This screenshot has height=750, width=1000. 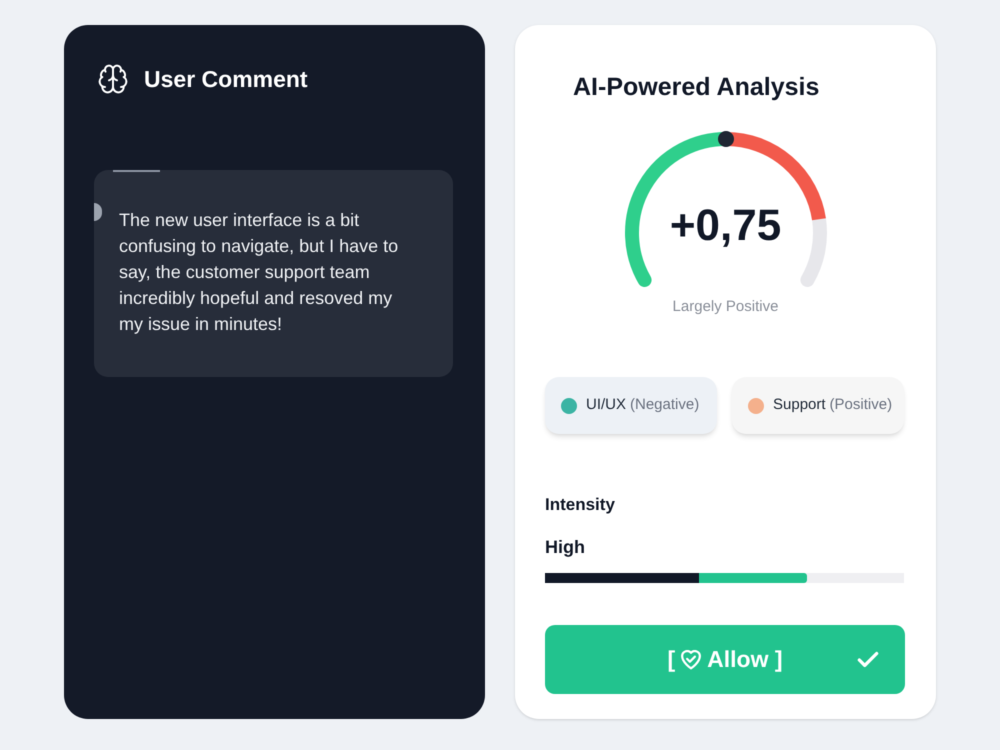 What do you see at coordinates (691, 660) in the screenshot?
I see `heart-check-icon` at bounding box center [691, 660].